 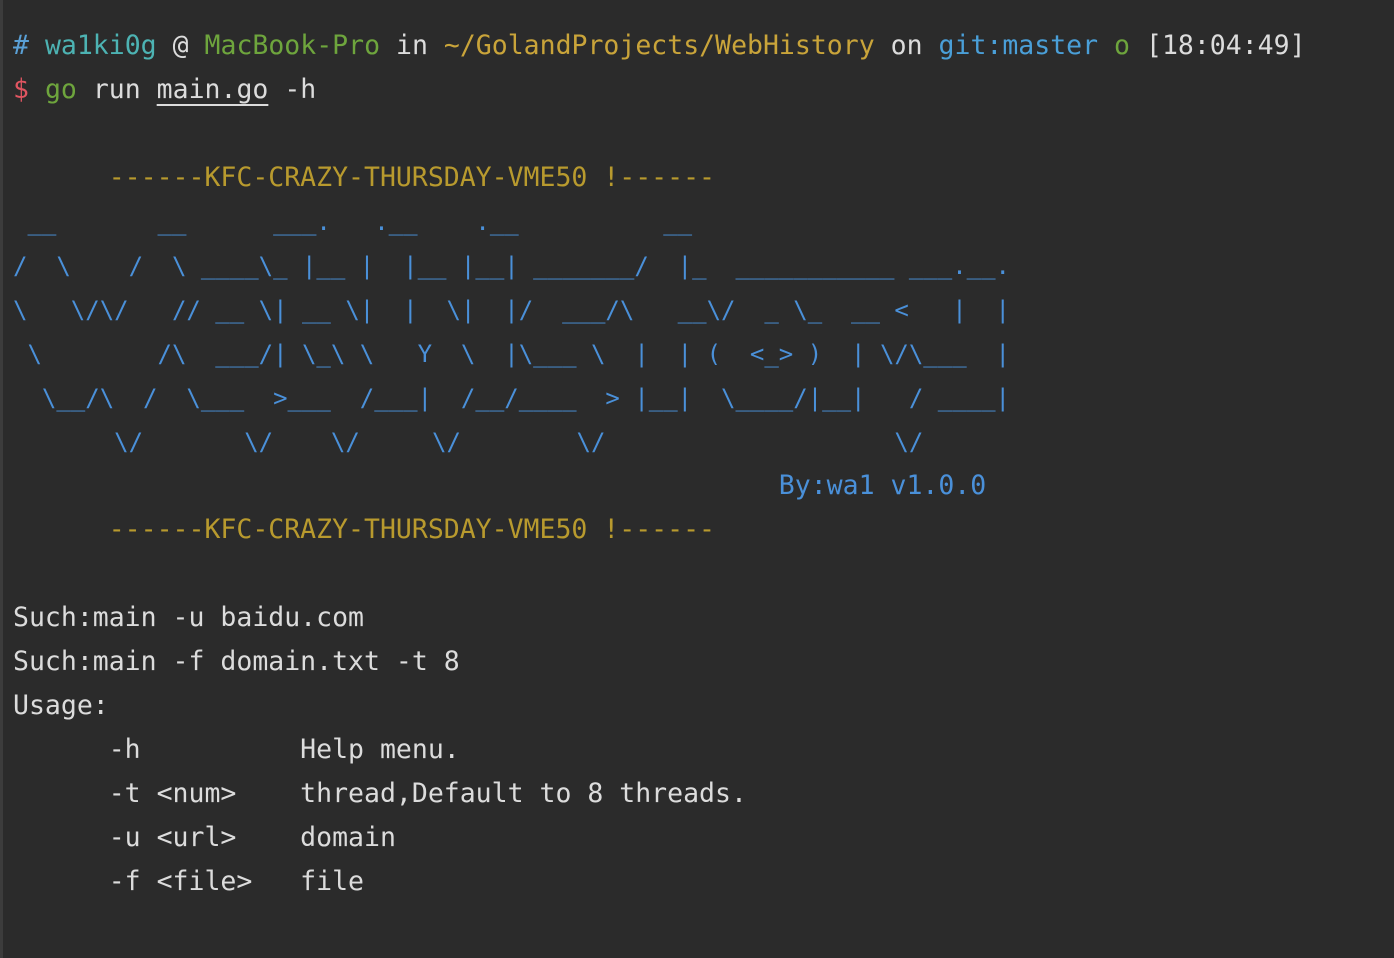 What do you see at coordinates (204, 837) in the screenshot?
I see `usage-option: -u <url> domain` at bounding box center [204, 837].